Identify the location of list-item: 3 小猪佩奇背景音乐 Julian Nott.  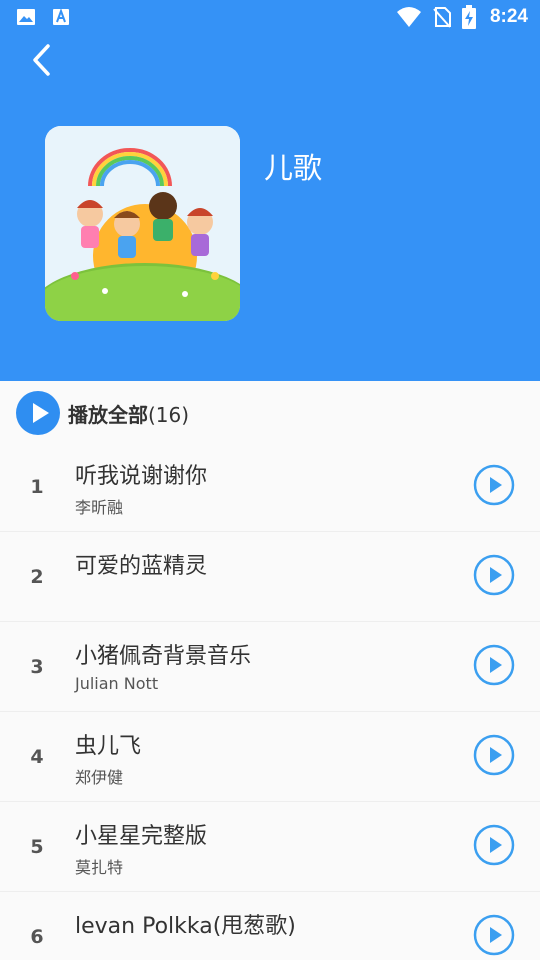
(270, 667).